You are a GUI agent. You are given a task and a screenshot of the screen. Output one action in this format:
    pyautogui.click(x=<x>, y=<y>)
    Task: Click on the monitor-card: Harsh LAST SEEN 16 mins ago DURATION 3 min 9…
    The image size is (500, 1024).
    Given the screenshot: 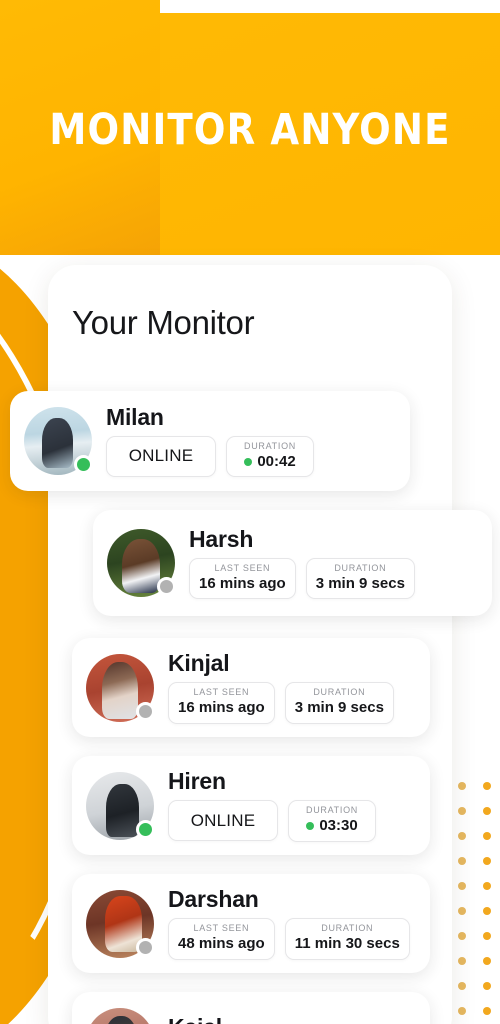 What is the action you would take?
    pyautogui.click(x=292, y=563)
    